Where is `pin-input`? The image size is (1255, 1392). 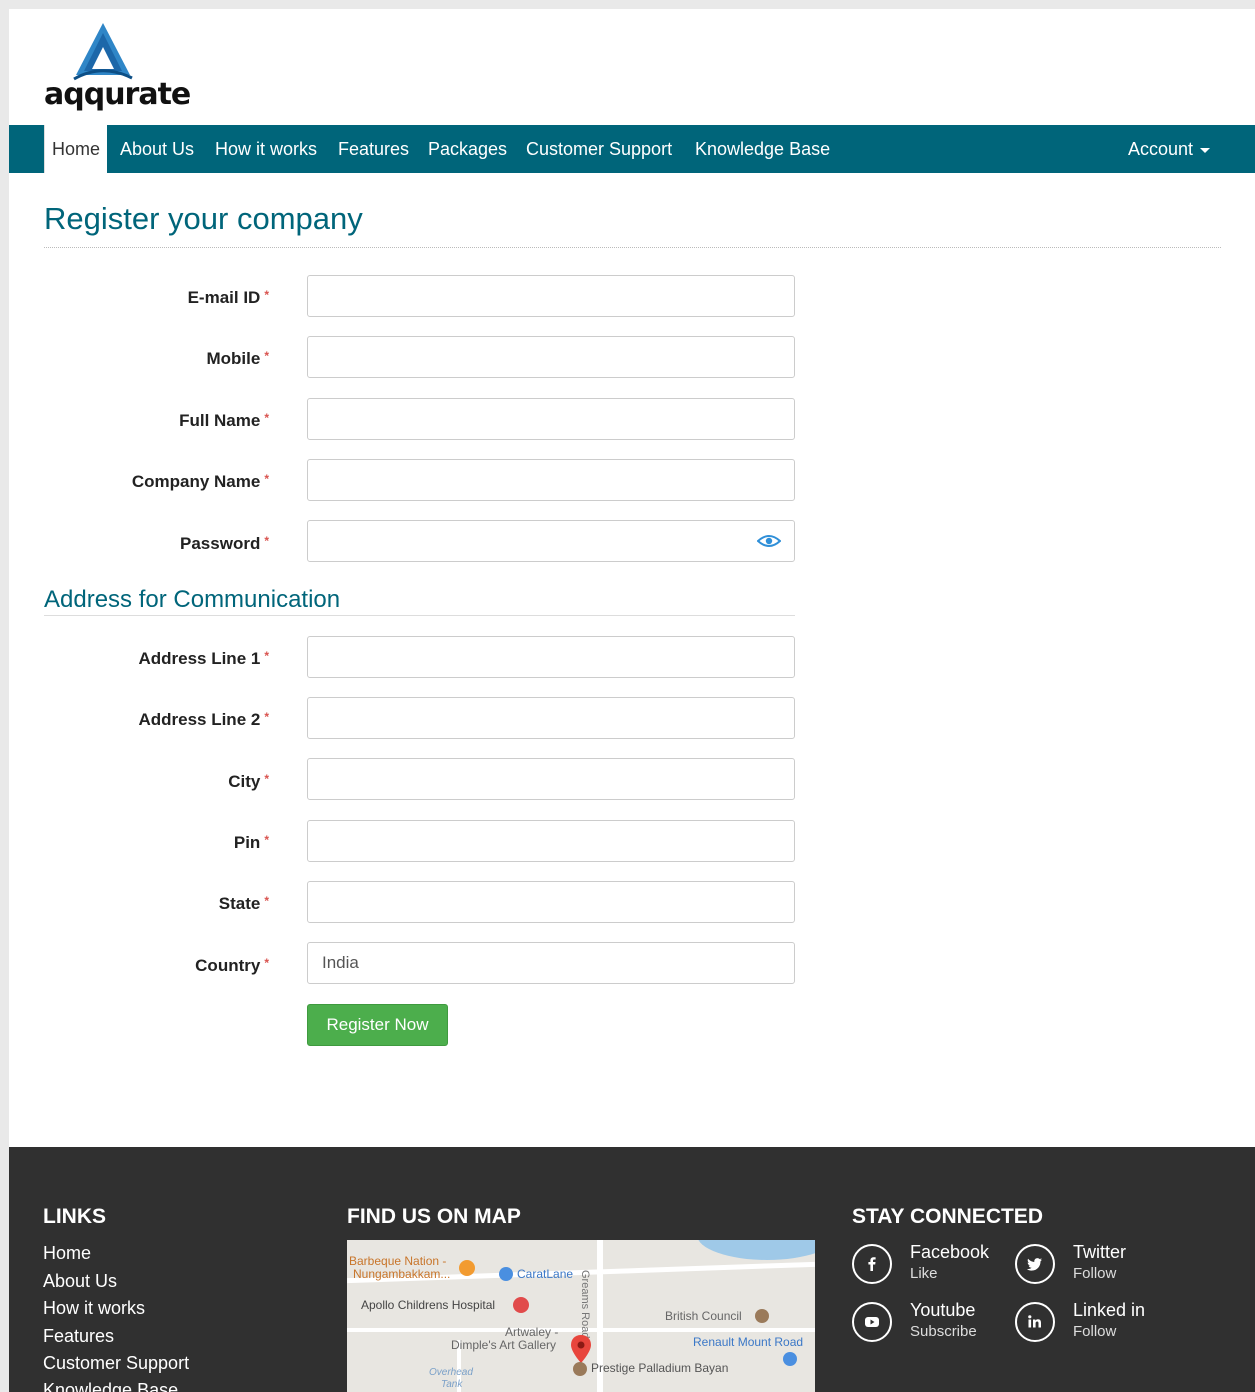
pin-input is located at coordinates (551, 841).